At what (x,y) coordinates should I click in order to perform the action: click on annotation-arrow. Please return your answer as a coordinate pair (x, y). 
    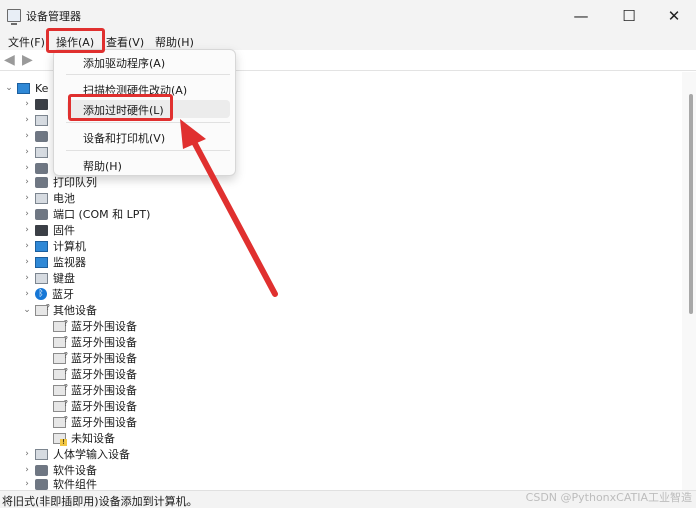
    Looking at the image, I should click on (229, 208).